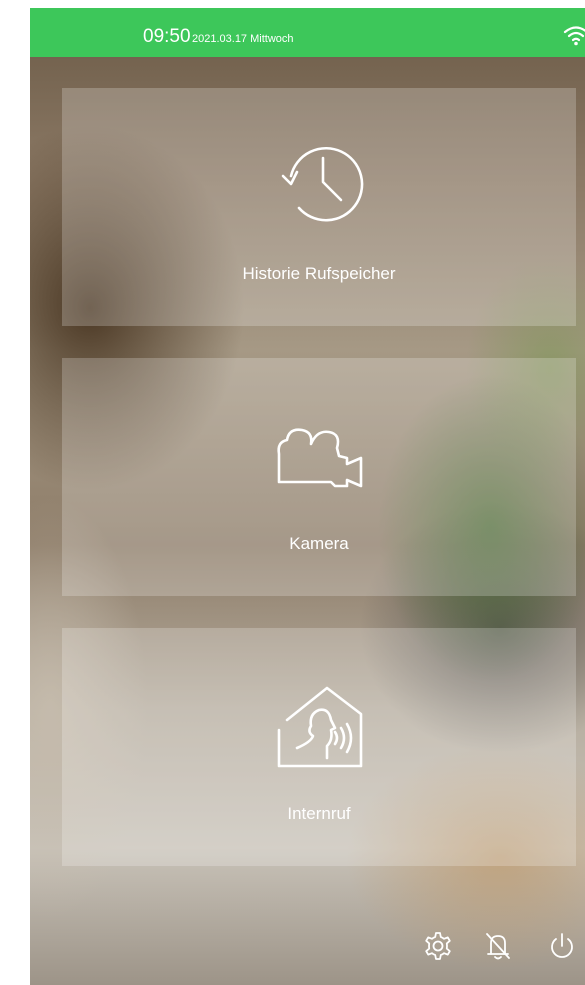 The height and width of the screenshot is (985, 585). Describe the element at coordinates (167, 36) in the screenshot. I see `clock-time: 09:50` at that location.